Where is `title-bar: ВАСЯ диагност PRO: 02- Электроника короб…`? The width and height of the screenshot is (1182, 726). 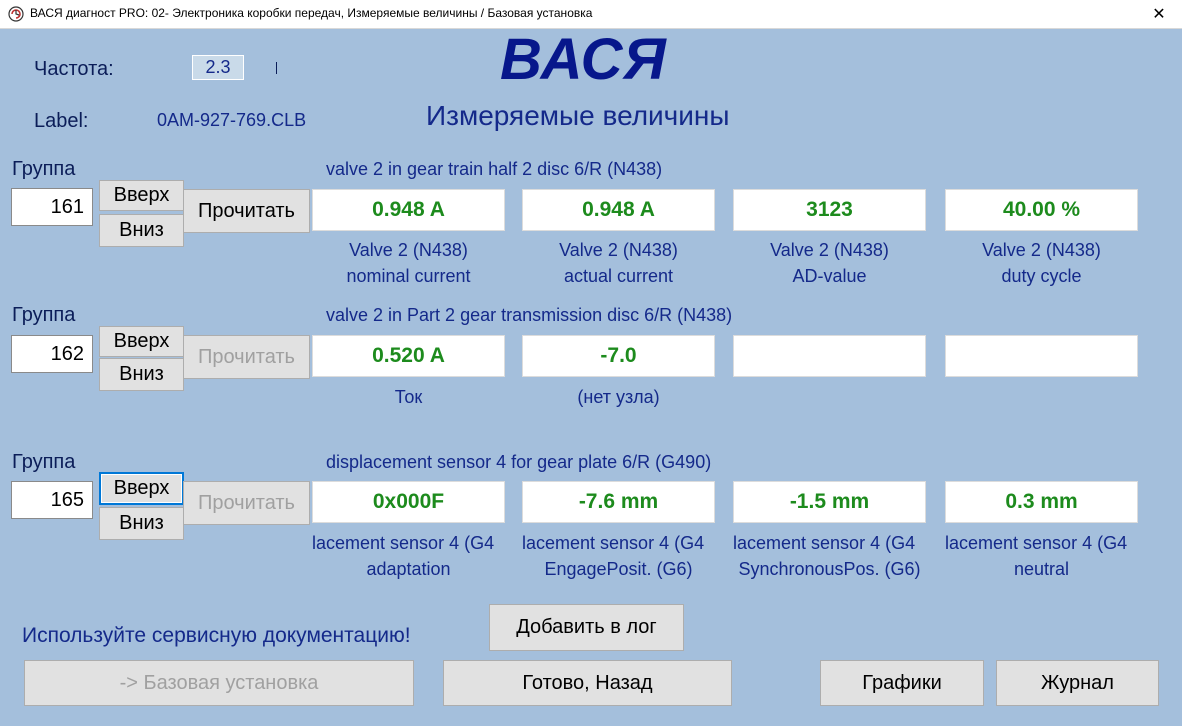
title-bar: ВАСЯ диагност PRO: 02- Электроника короб… is located at coordinates (591, 14).